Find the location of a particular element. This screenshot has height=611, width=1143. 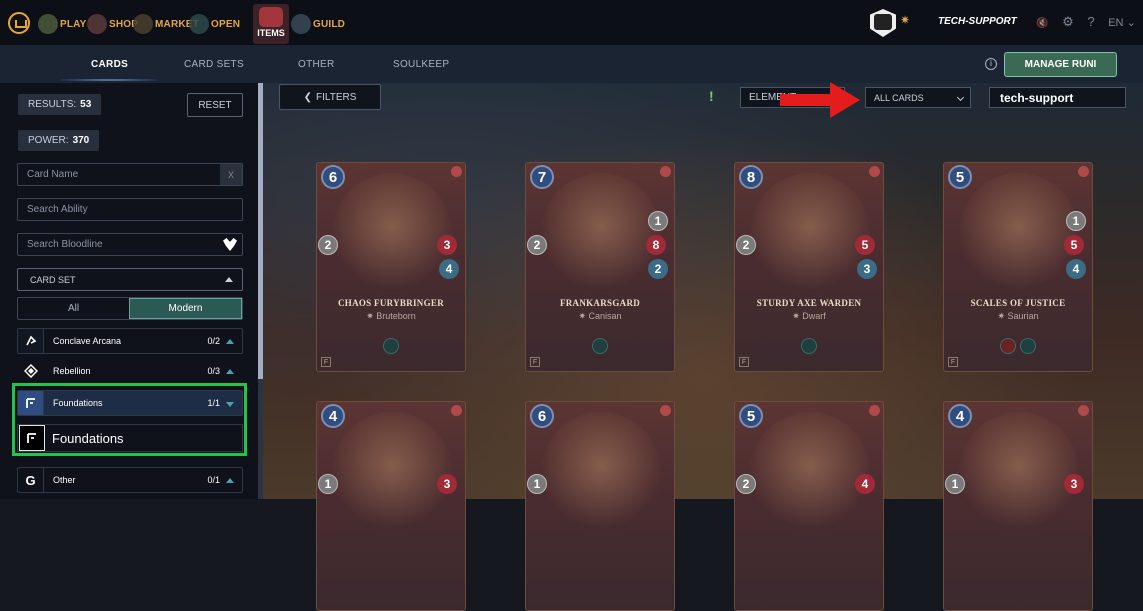

clear-card-name-button: X is located at coordinates (231, 174).